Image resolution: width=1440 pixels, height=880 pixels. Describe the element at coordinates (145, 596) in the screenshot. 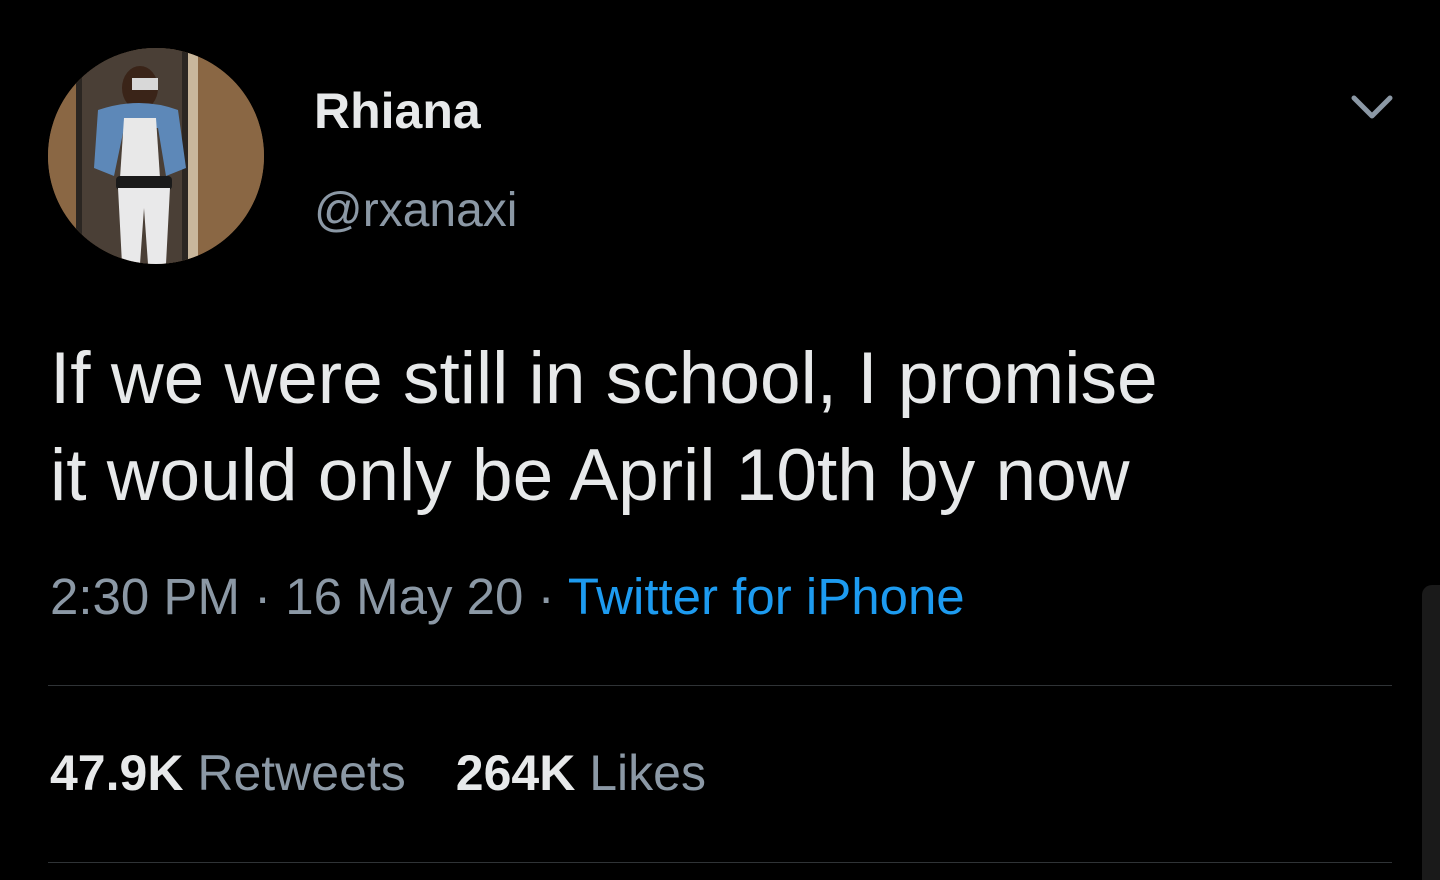

I see `tweet-time: 2:30 PM` at that location.